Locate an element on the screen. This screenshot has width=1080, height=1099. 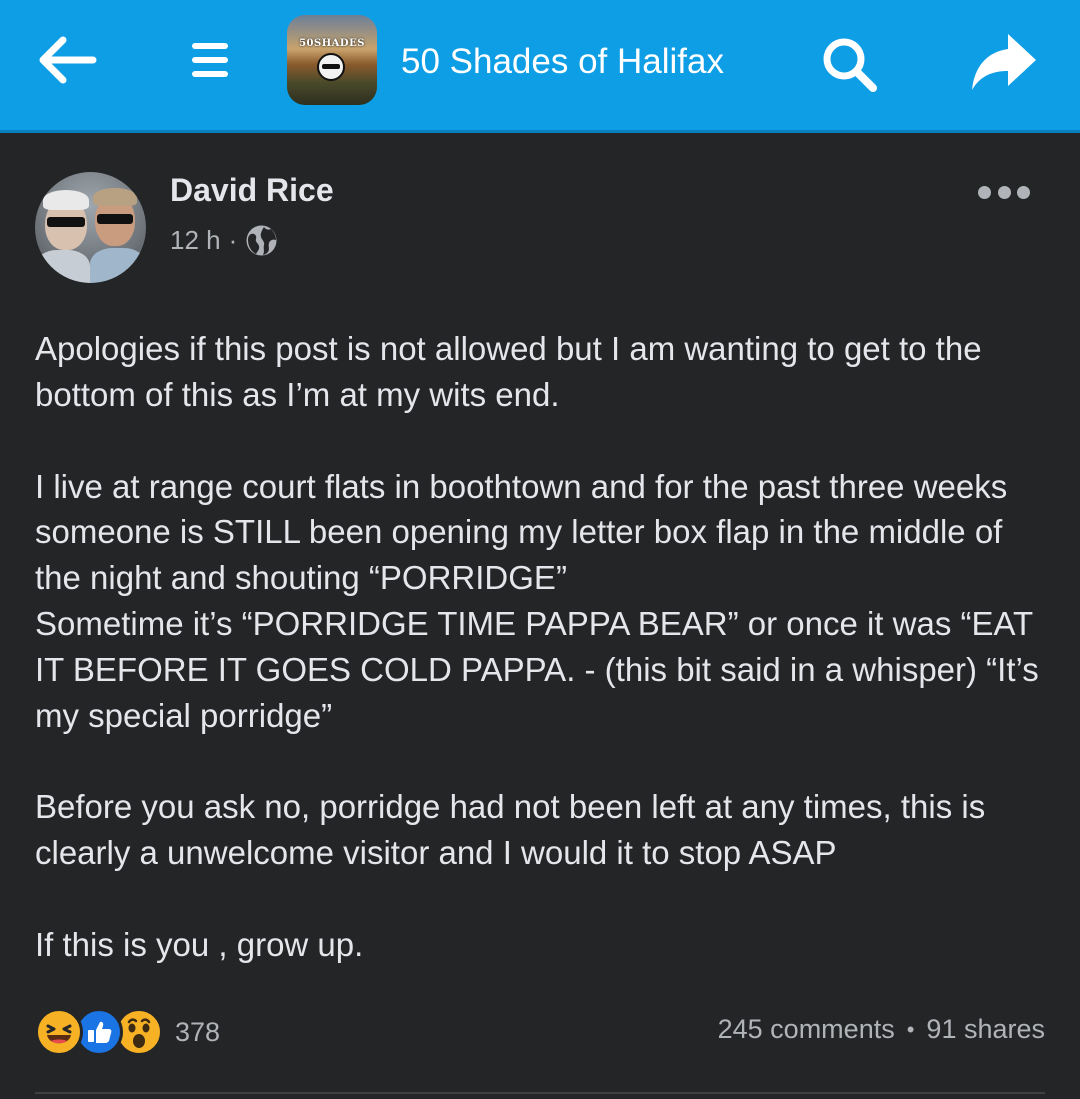
reactions-summary: 378 is located at coordinates (127, 1032).